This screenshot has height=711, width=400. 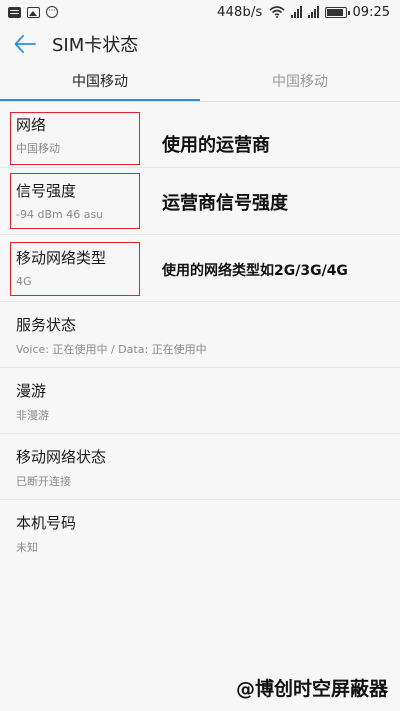 What do you see at coordinates (32, 415) in the screenshot?
I see `item-value: 非漫游` at bounding box center [32, 415].